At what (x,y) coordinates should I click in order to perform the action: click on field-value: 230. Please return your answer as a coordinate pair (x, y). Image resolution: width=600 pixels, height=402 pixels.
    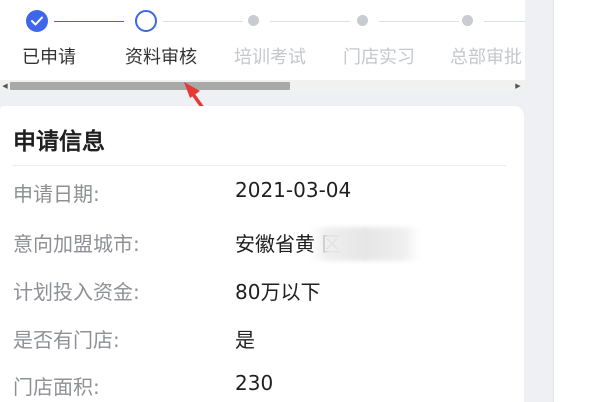
    Looking at the image, I should click on (254, 383).